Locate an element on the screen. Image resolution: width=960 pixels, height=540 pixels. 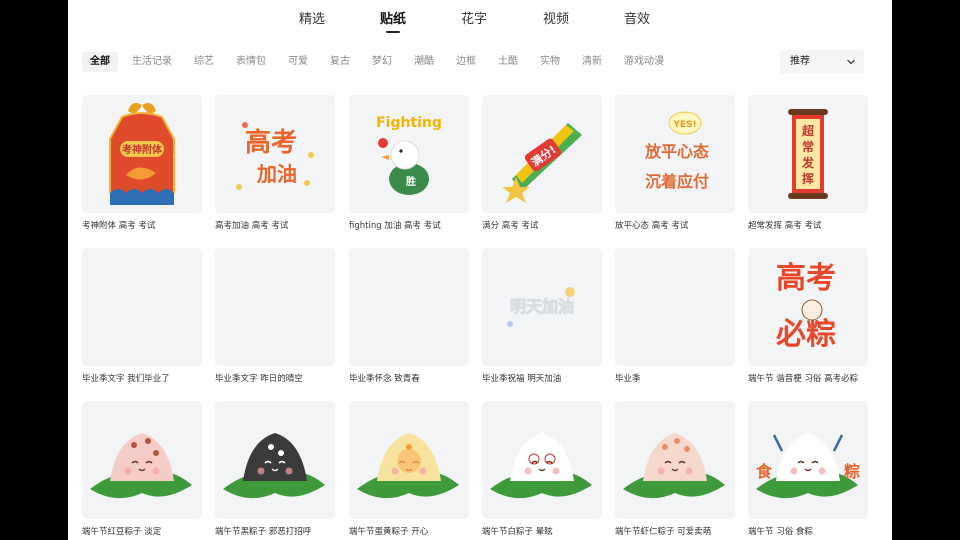
sticker-thumbnail: 满分! is located at coordinates (542, 154).